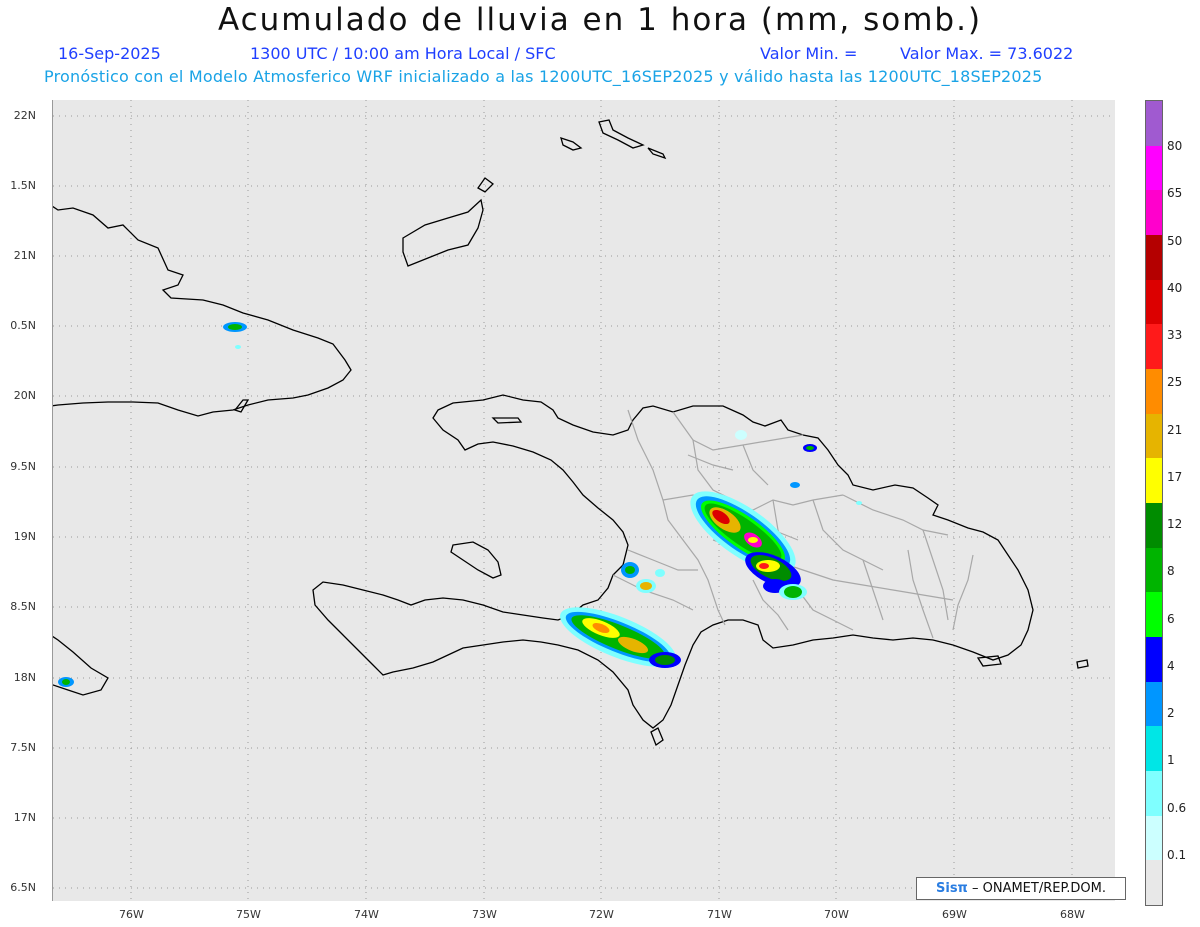 This screenshot has height=927, width=1200. Describe the element at coordinates (1171, 666) in the screenshot. I see `colorbar-label: 4` at that location.